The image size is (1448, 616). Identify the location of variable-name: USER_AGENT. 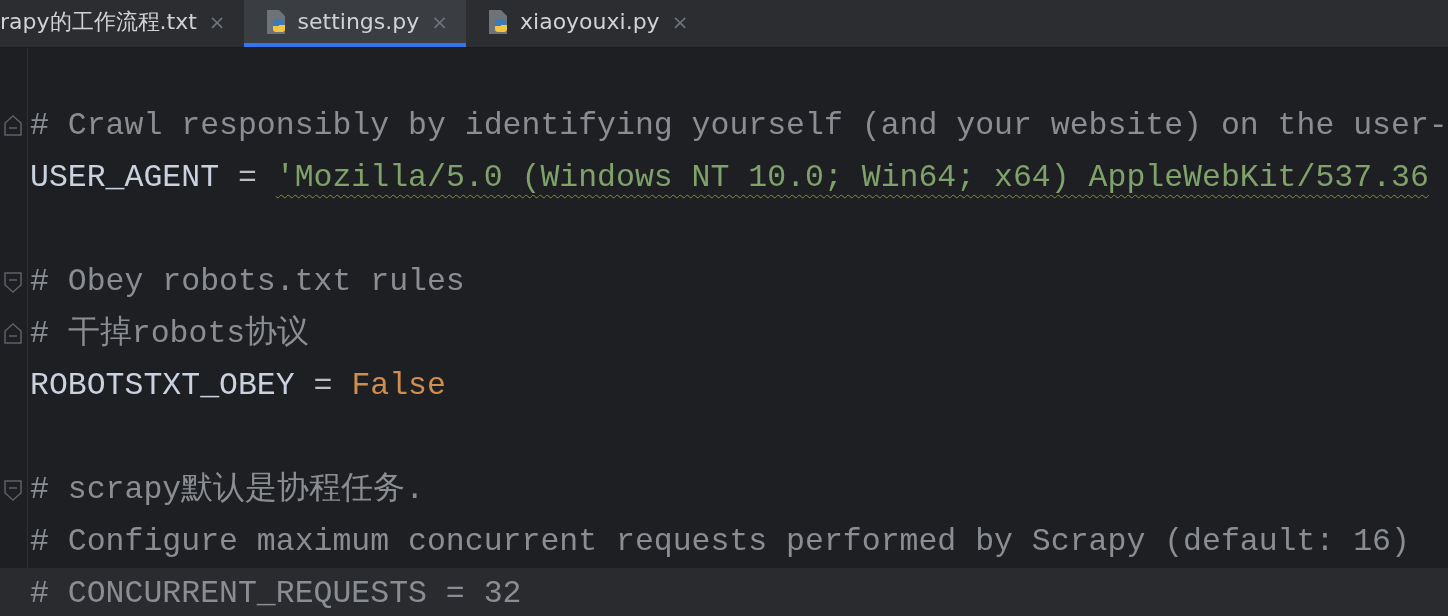
(125, 178).